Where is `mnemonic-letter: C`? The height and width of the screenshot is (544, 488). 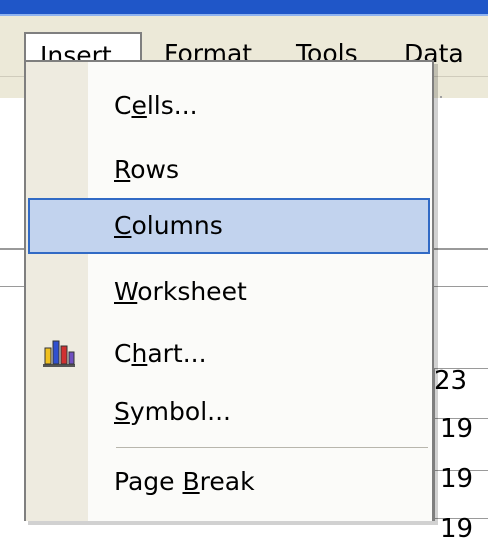
mnemonic-letter: C is located at coordinates (123, 225).